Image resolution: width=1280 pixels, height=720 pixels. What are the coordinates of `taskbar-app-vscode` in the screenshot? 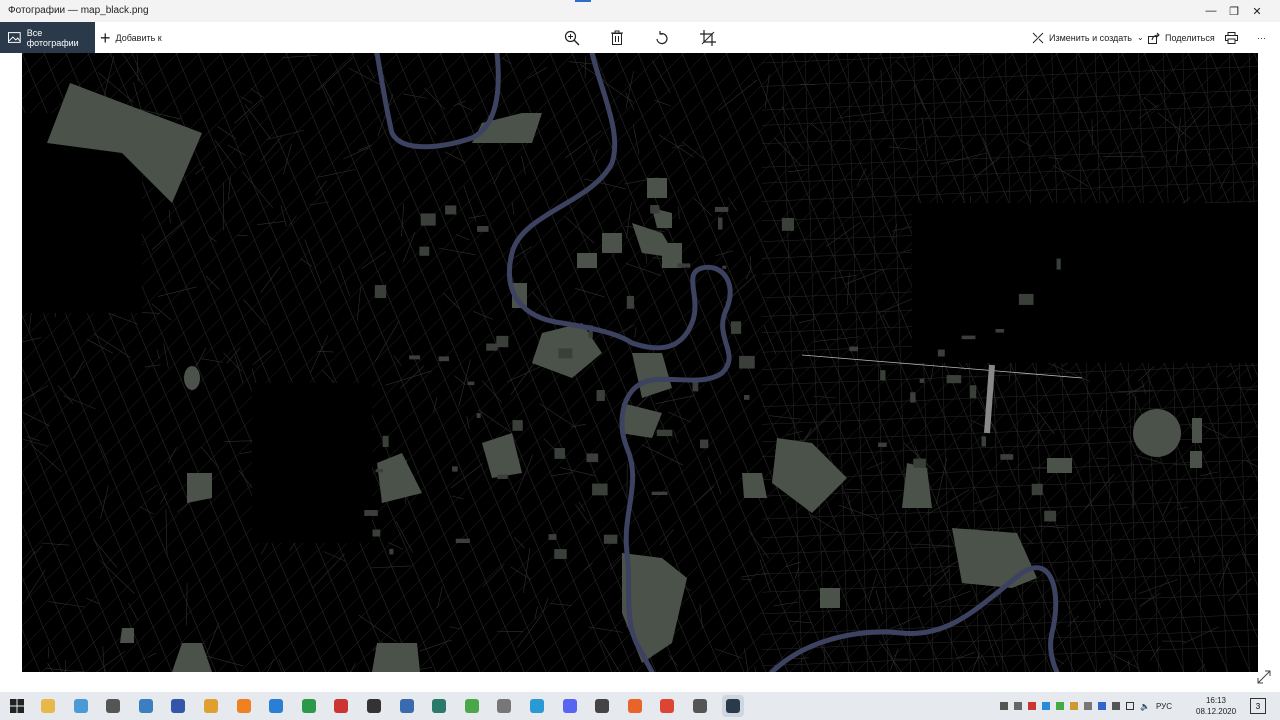 It's located at (276, 706).